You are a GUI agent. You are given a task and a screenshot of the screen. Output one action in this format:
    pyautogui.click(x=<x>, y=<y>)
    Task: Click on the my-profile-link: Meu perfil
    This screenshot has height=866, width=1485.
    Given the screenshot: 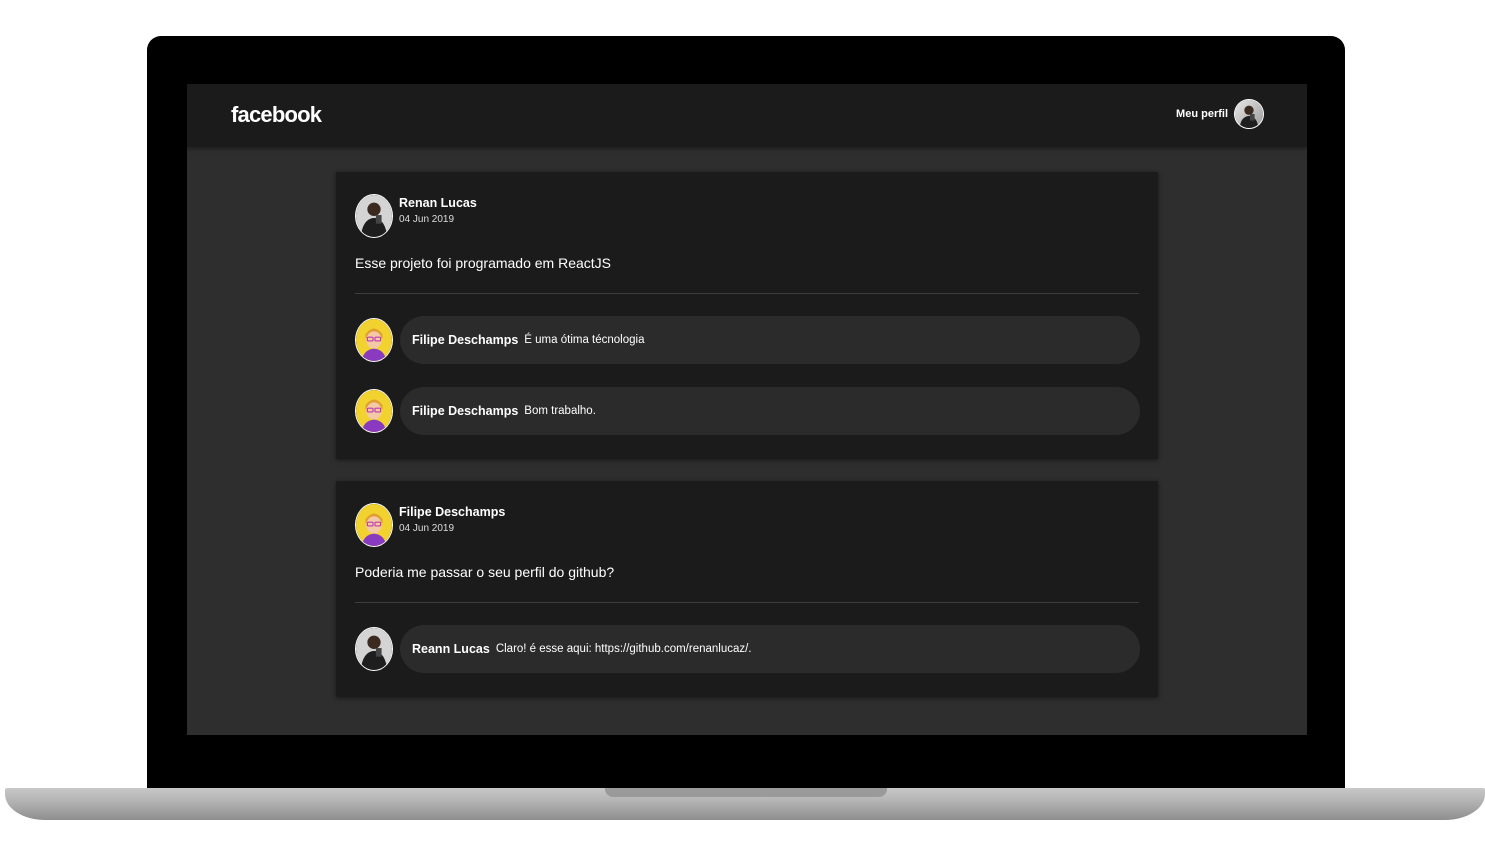 What is the action you would take?
    pyautogui.click(x=1220, y=114)
    